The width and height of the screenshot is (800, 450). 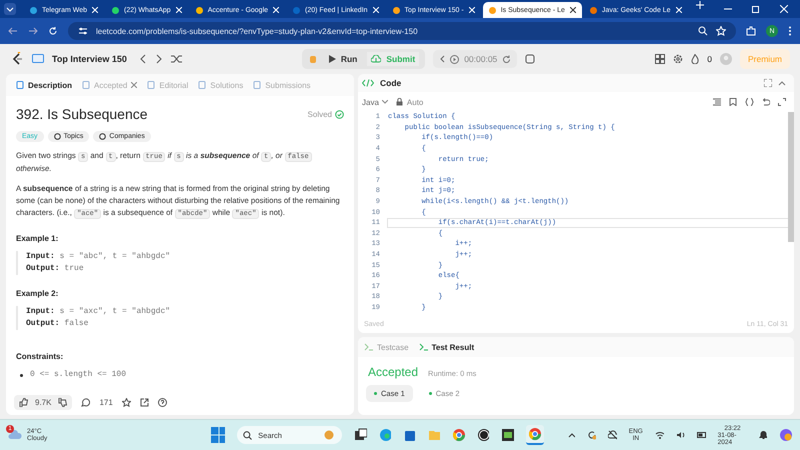 I want to click on streak-count: 0, so click(x=709, y=59).